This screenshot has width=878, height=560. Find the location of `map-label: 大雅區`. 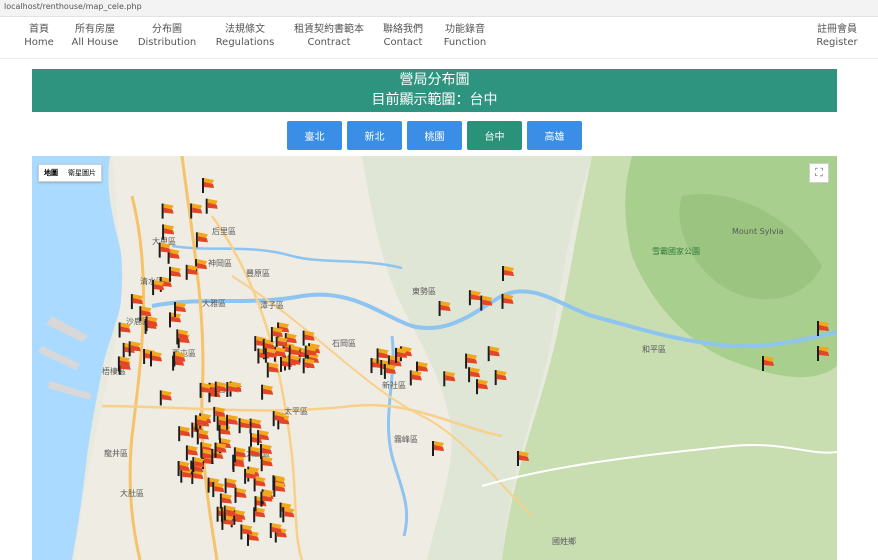

map-label: 大雅區 is located at coordinates (214, 303).